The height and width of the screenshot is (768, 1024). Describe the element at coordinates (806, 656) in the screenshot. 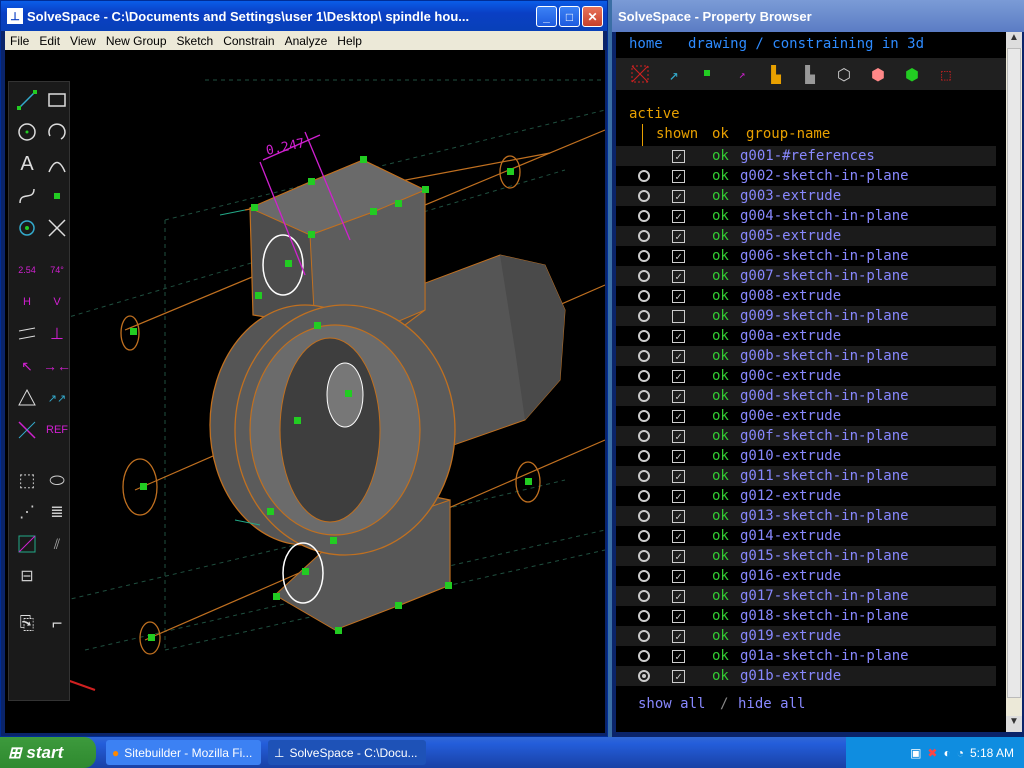

I see `group-row: ✓ ok g01a-sketch-in-plane` at that location.